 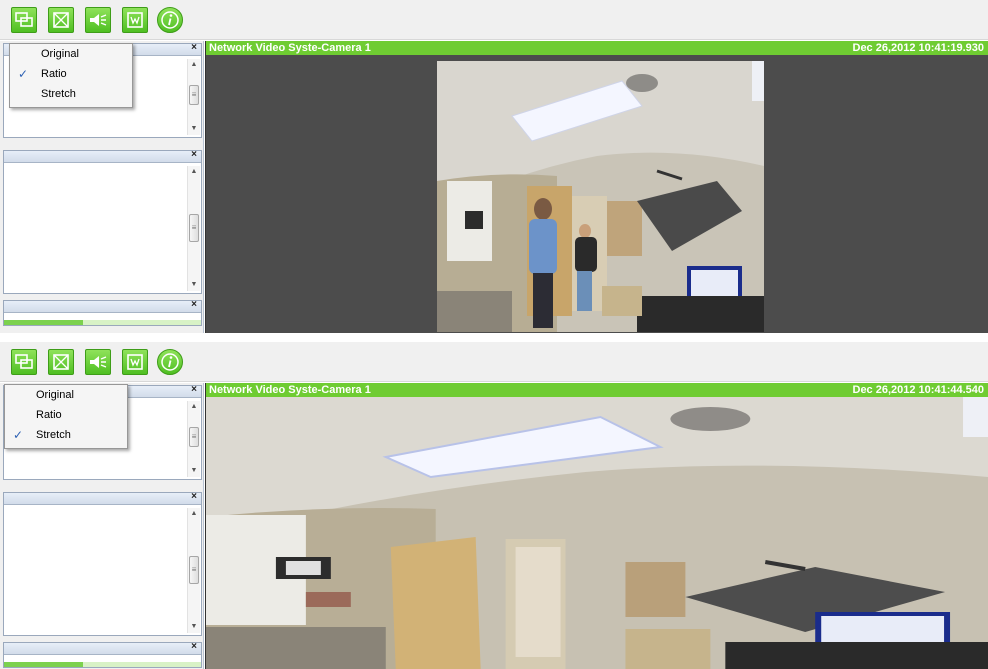 I want to click on camera-feed-image, so click(x=600, y=196).